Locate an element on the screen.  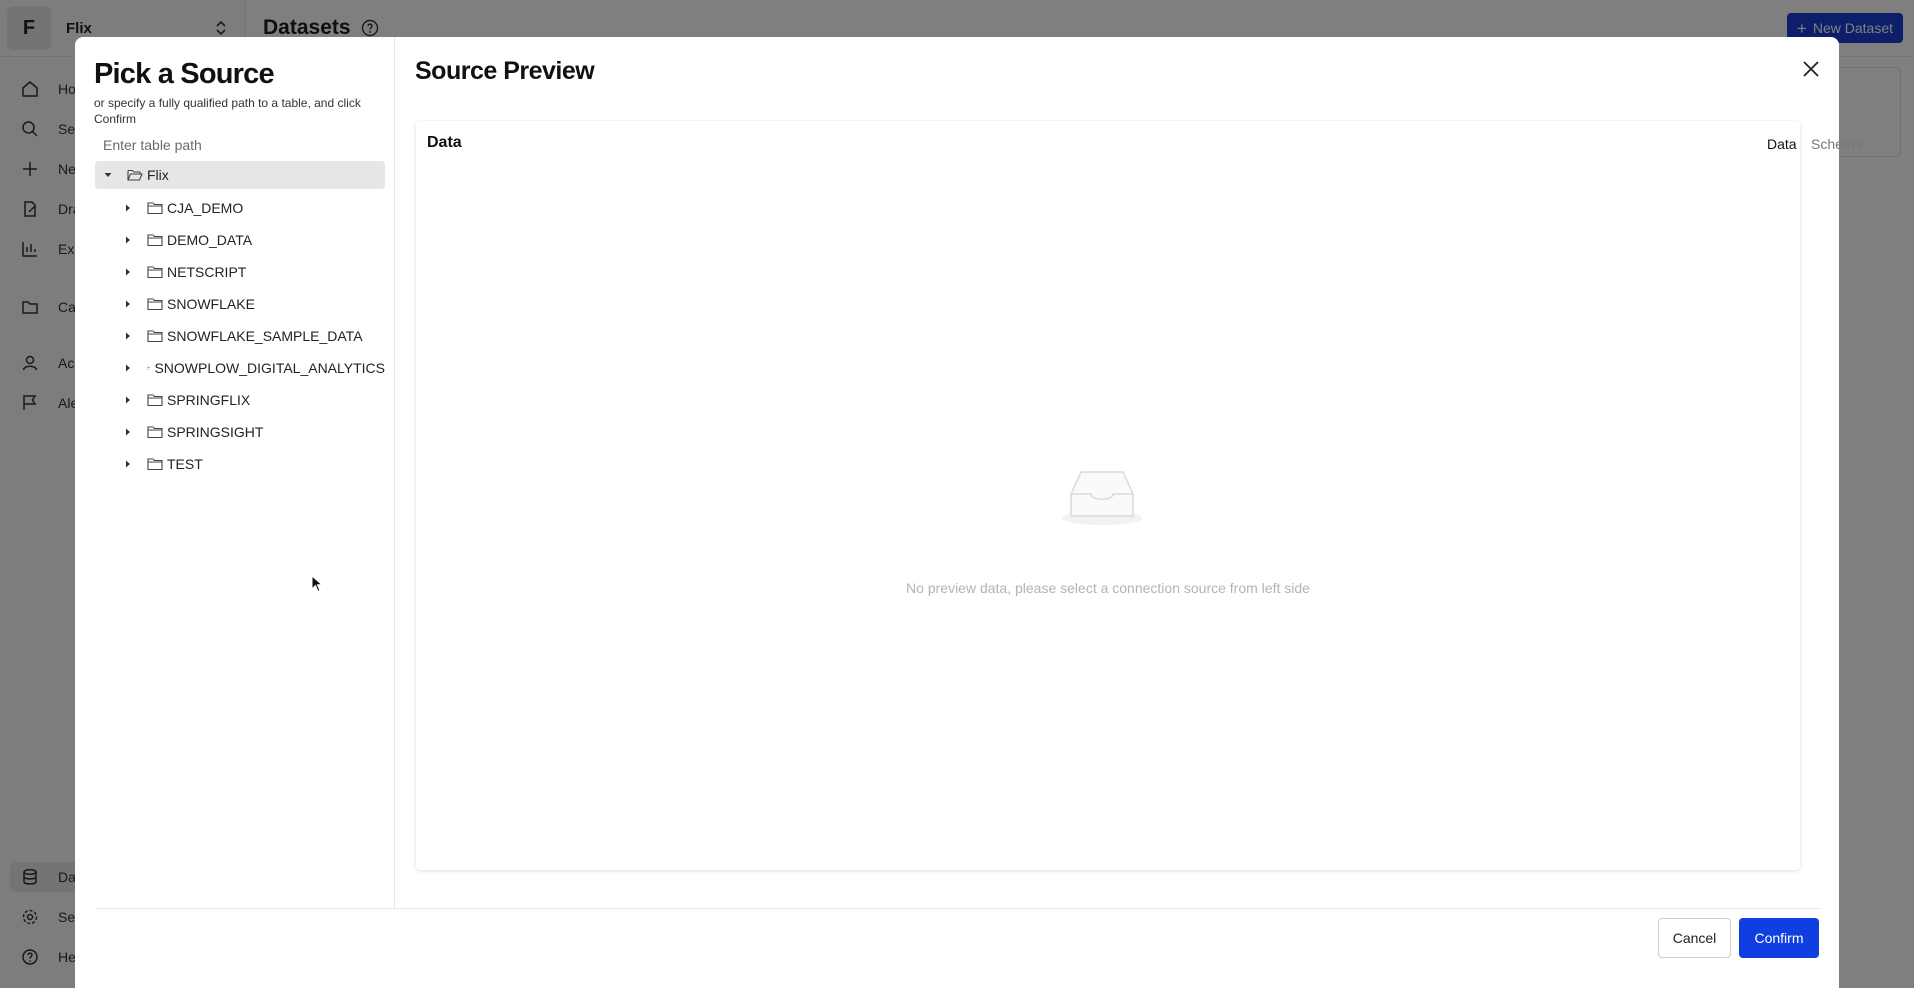
confirm-button: Confirm is located at coordinates (1779, 938).